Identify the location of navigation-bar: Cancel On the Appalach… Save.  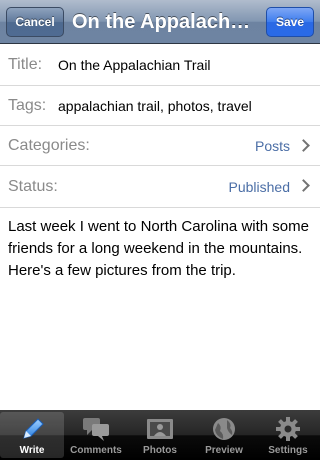
(160, 22).